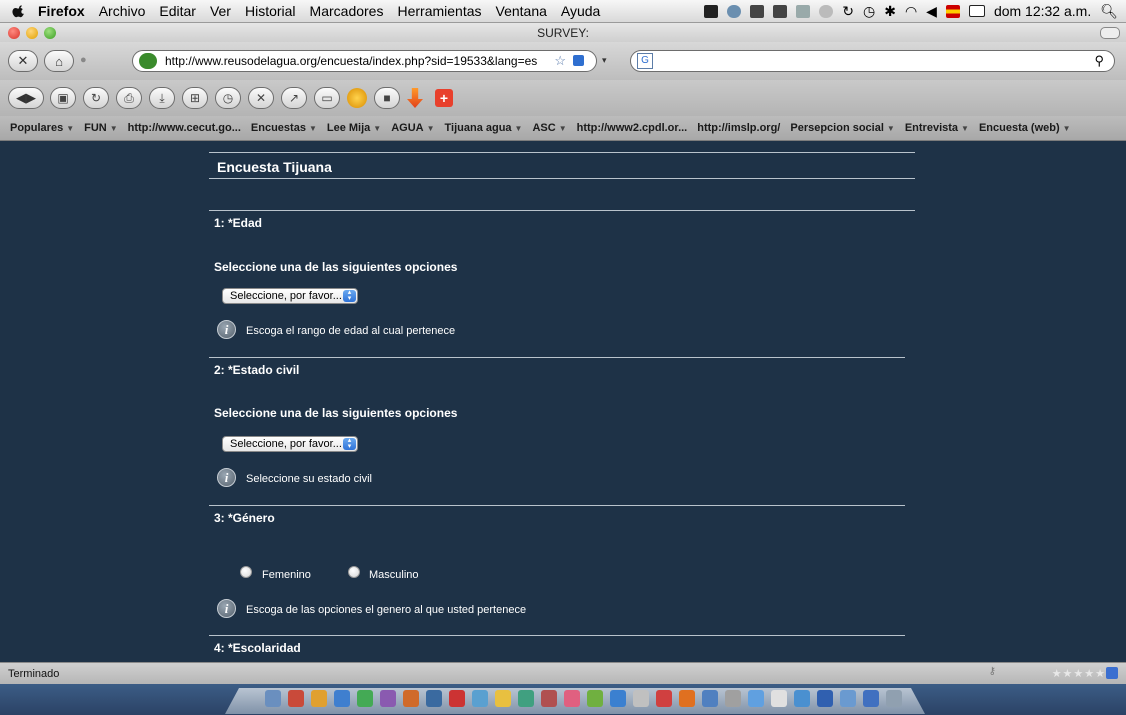 This screenshot has width=1126, height=715. What do you see at coordinates (560, 61) in the screenshot?
I see `bookmark-star-icon: ☆` at bounding box center [560, 61].